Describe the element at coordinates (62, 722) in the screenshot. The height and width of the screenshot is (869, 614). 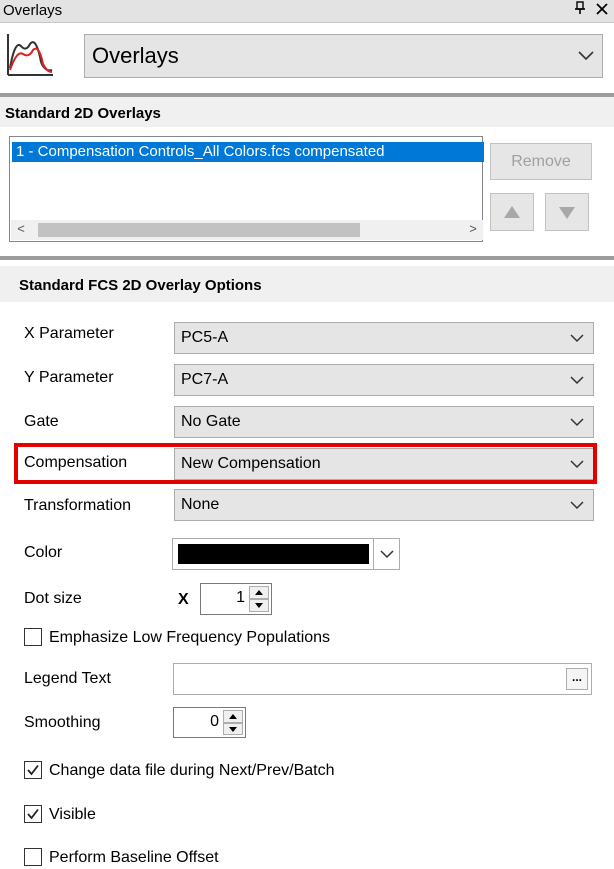
I see `smoothing-label: Smoothing` at that location.